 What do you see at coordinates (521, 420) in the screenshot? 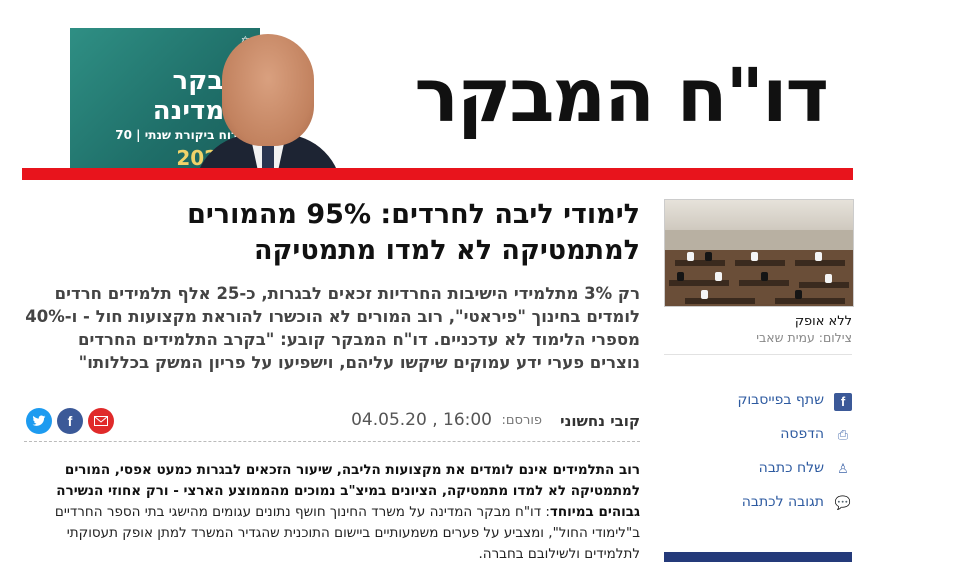
I see `published-label: פורסם:` at bounding box center [521, 420].